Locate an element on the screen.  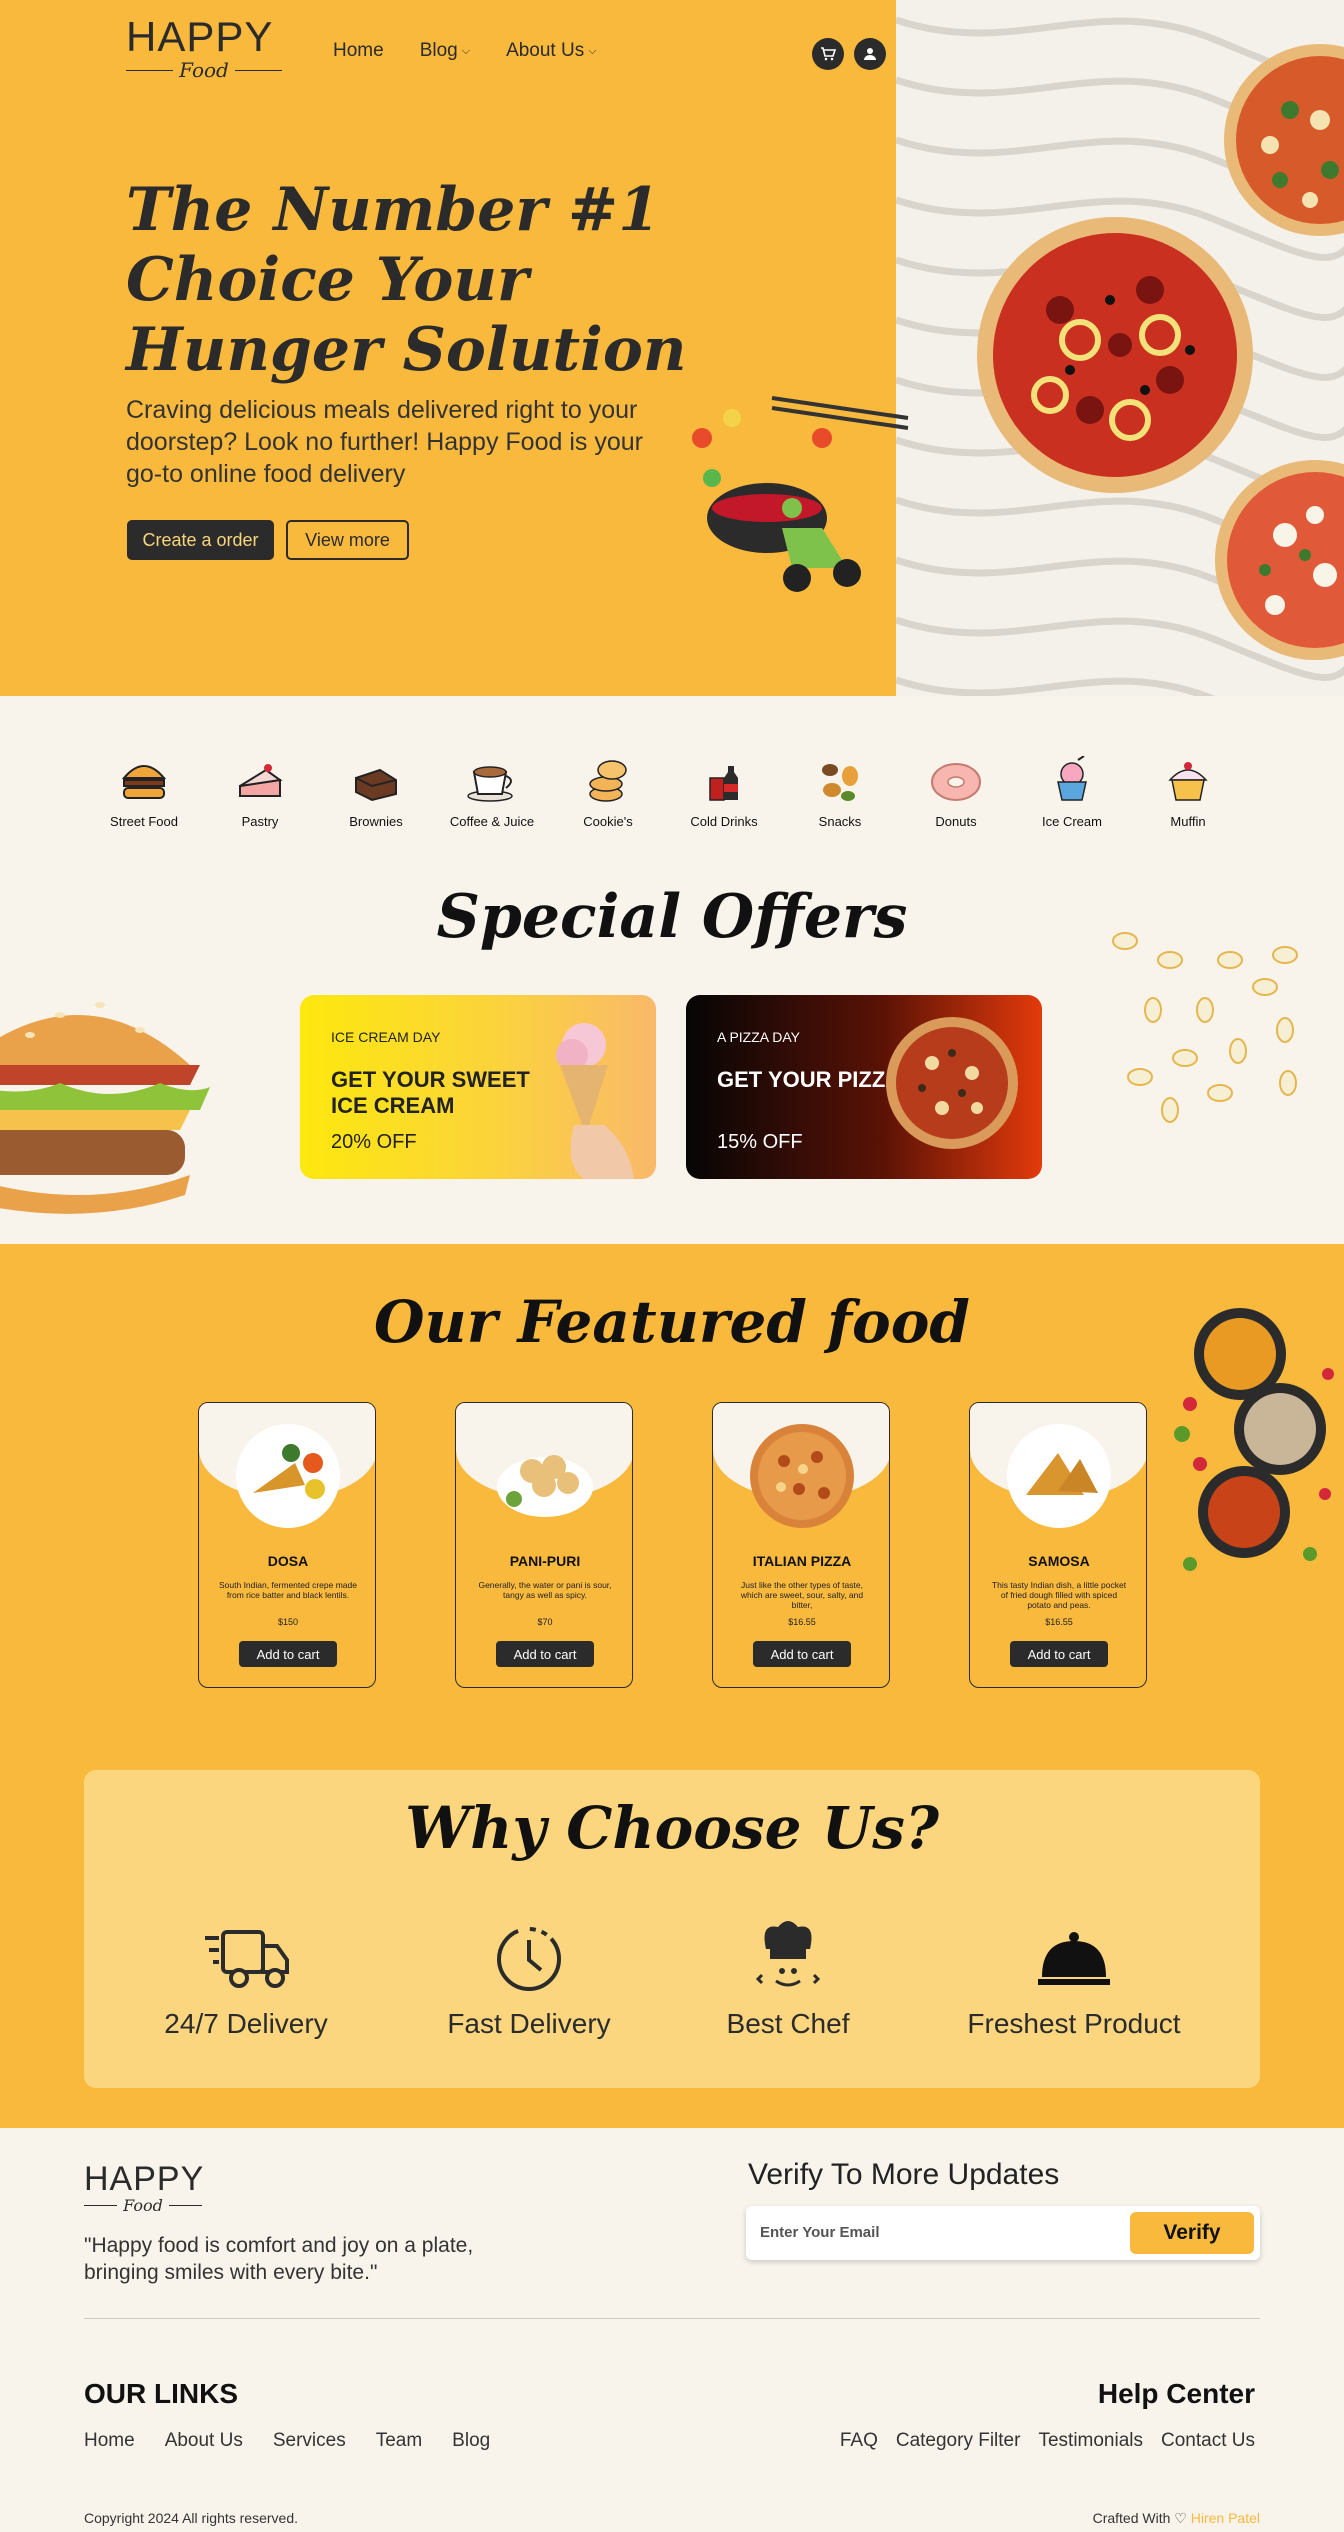
italian-pizza-image is located at coordinates (802, 1476).